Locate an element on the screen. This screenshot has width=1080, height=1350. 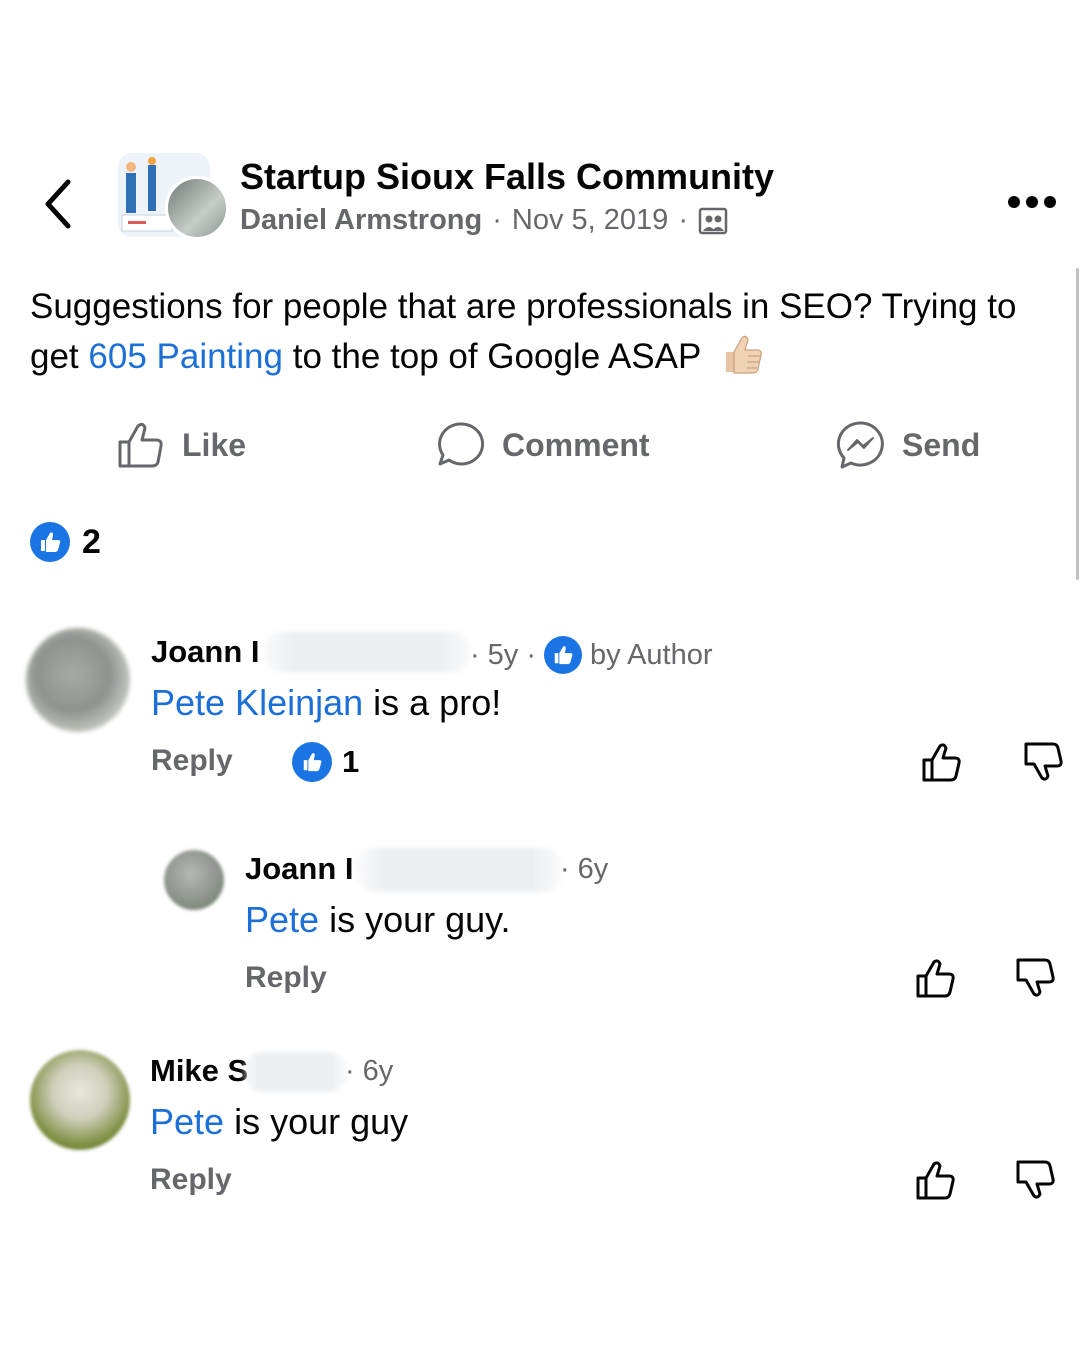
back-chevron-icon is located at coordinates (58, 204).